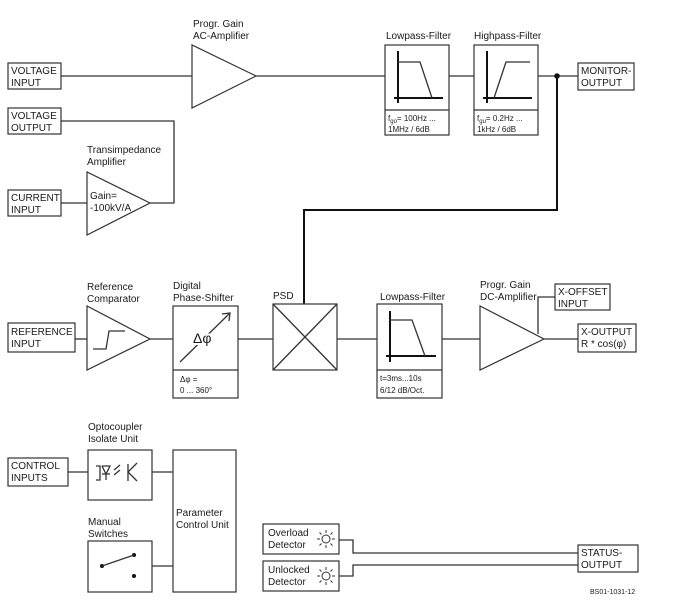 The width and height of the screenshot is (675, 610). Describe the element at coordinates (601, 553) in the screenshot. I see `svg-text: STATUS-` at that location.